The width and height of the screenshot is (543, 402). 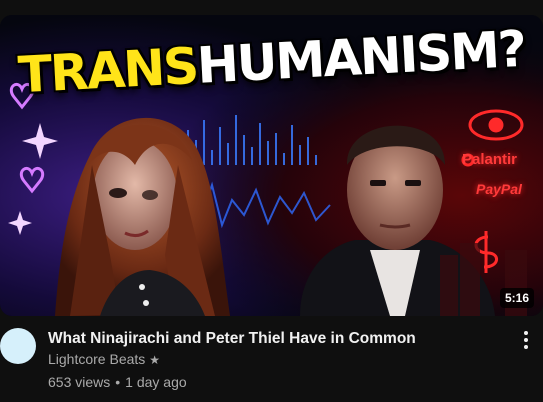 What do you see at coordinates (155, 360) in the screenshot?
I see `verified-icon: ★` at bounding box center [155, 360].